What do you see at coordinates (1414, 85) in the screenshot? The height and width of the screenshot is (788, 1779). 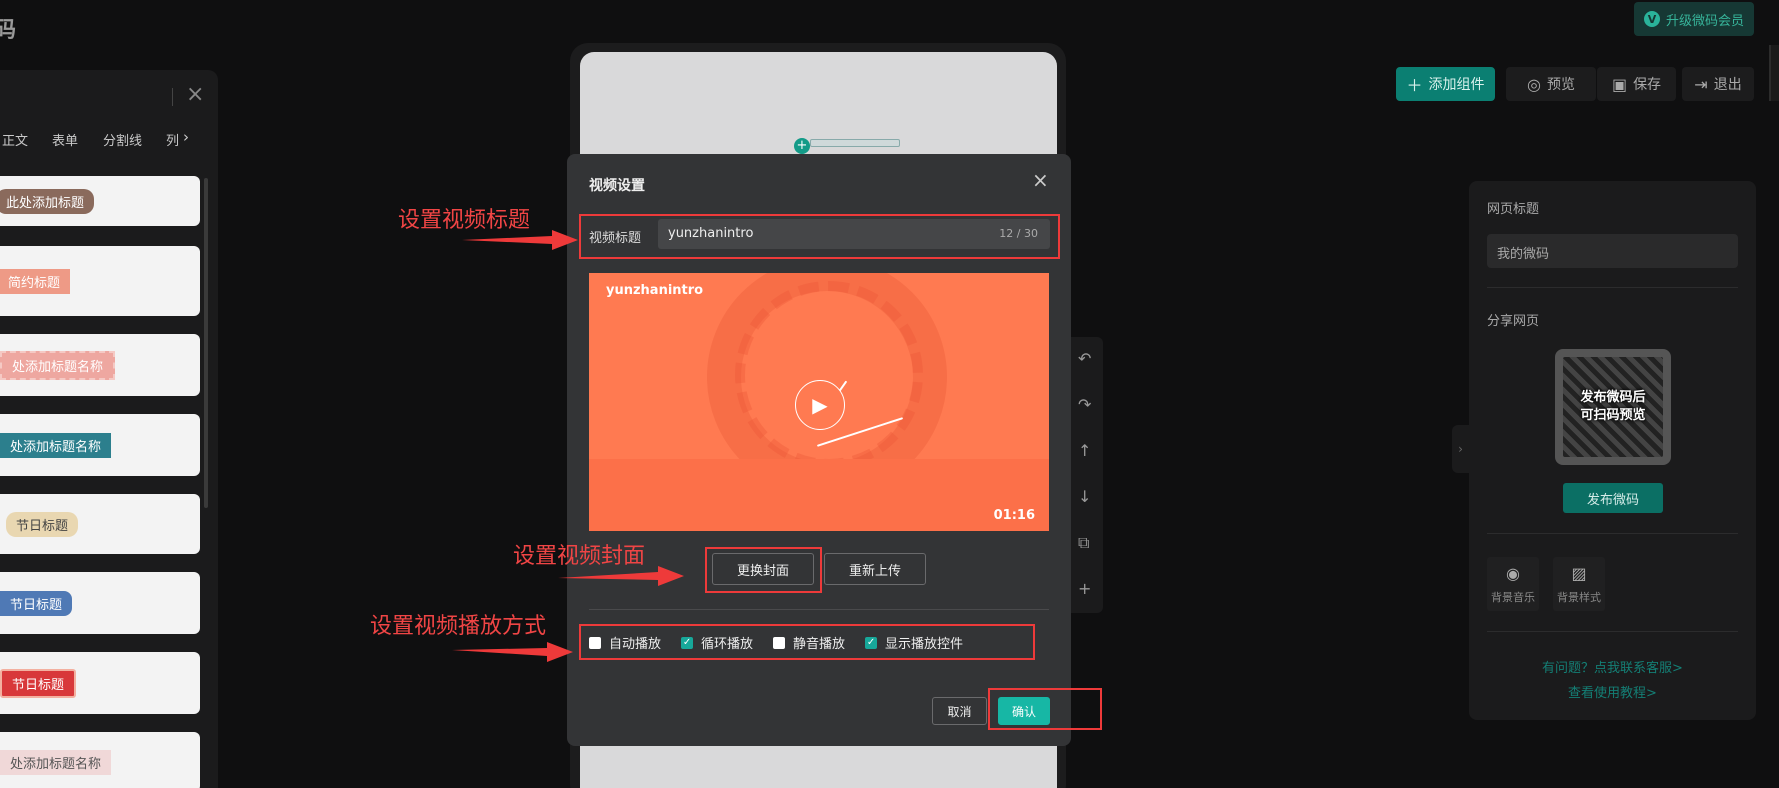 I see `plus-icon: ＋` at bounding box center [1414, 85].